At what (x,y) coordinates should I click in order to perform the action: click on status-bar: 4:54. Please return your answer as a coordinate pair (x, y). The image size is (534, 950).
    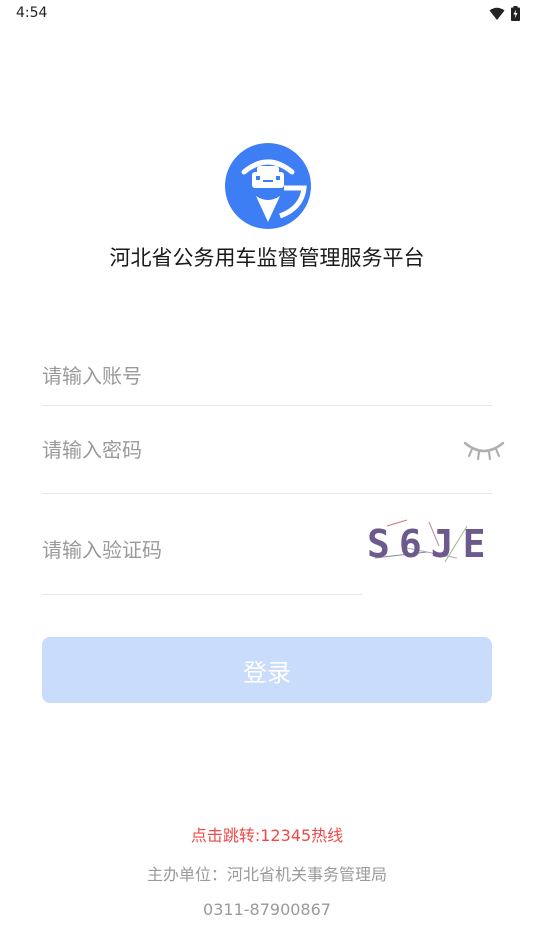
    Looking at the image, I should click on (267, 14).